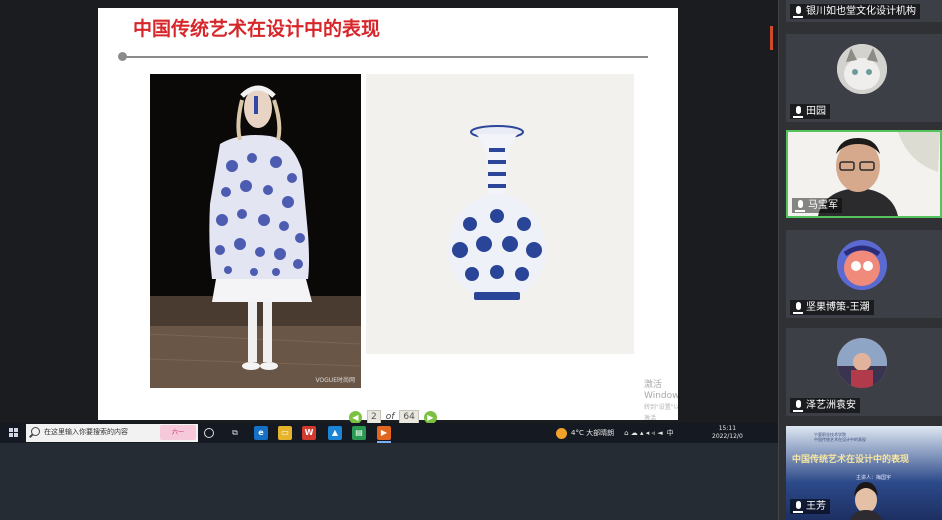 The height and width of the screenshot is (520, 942). I want to click on windows-start-icon, so click(14, 433).